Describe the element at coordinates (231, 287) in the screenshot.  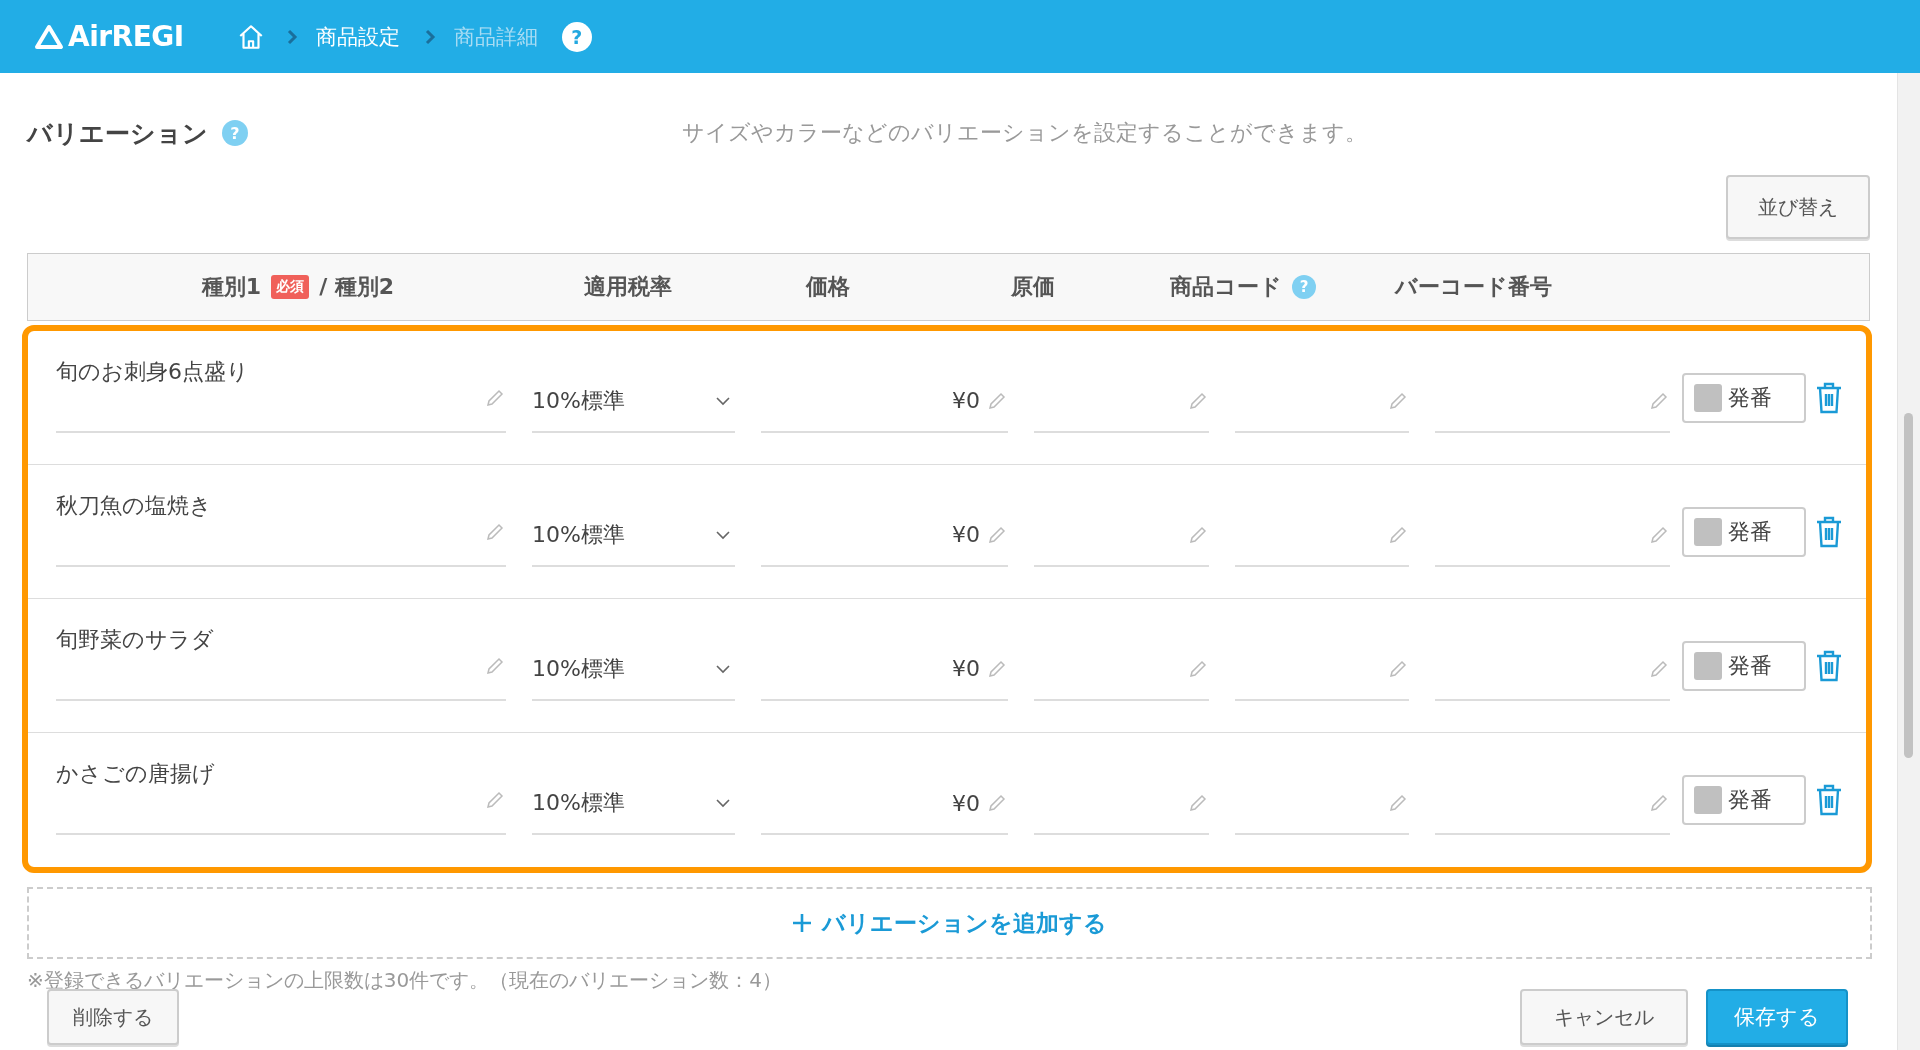
I see `column-header: 種別1` at that location.